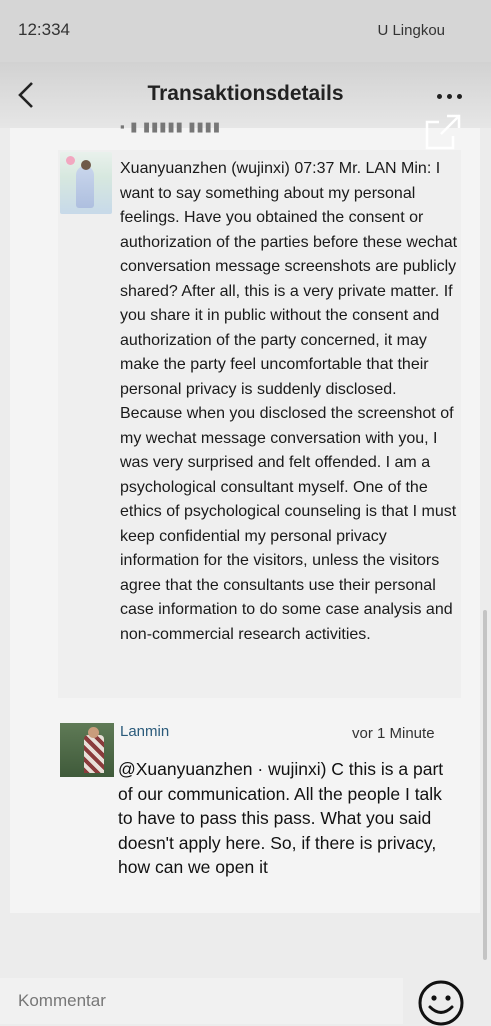 Image resolution: width=491 pixels, height=1026 pixels. I want to click on comment-time: vor 1 Minute, so click(393, 733).